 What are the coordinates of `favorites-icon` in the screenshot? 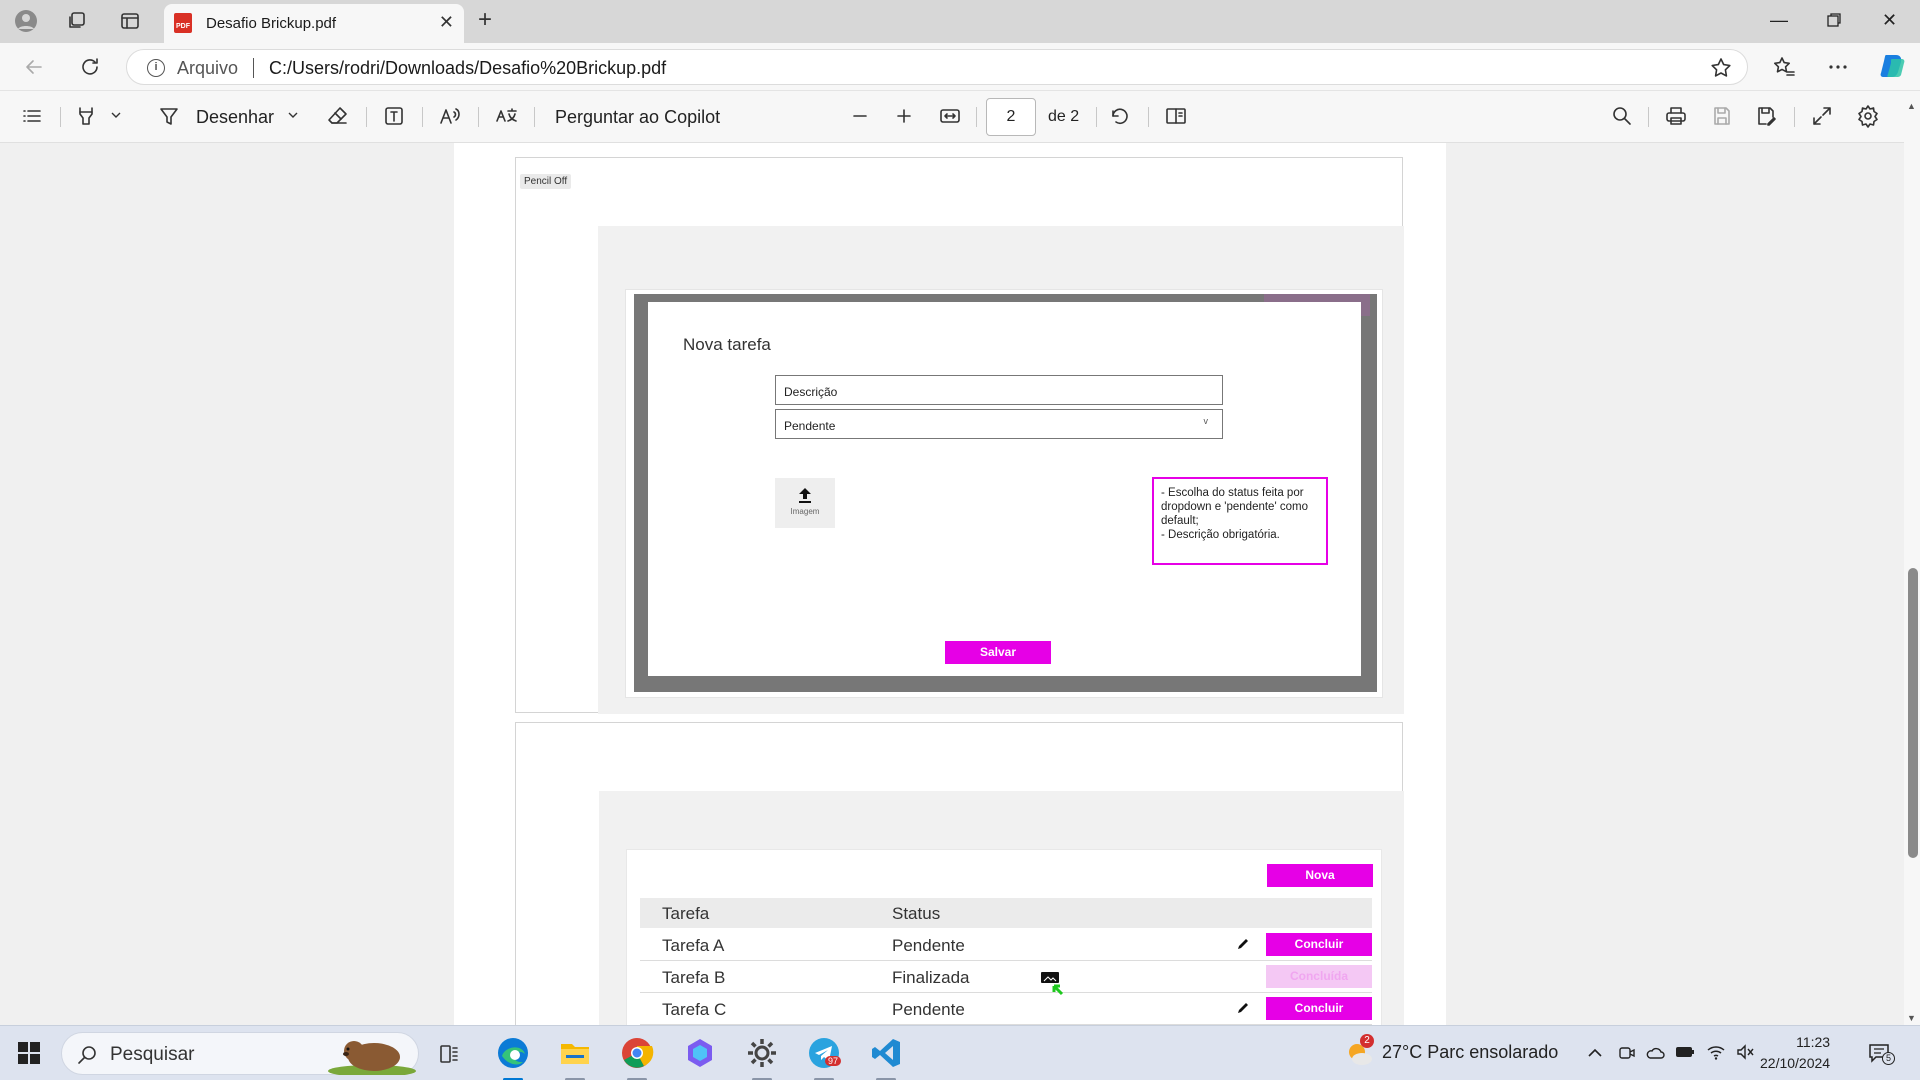 It's located at (1784, 67).